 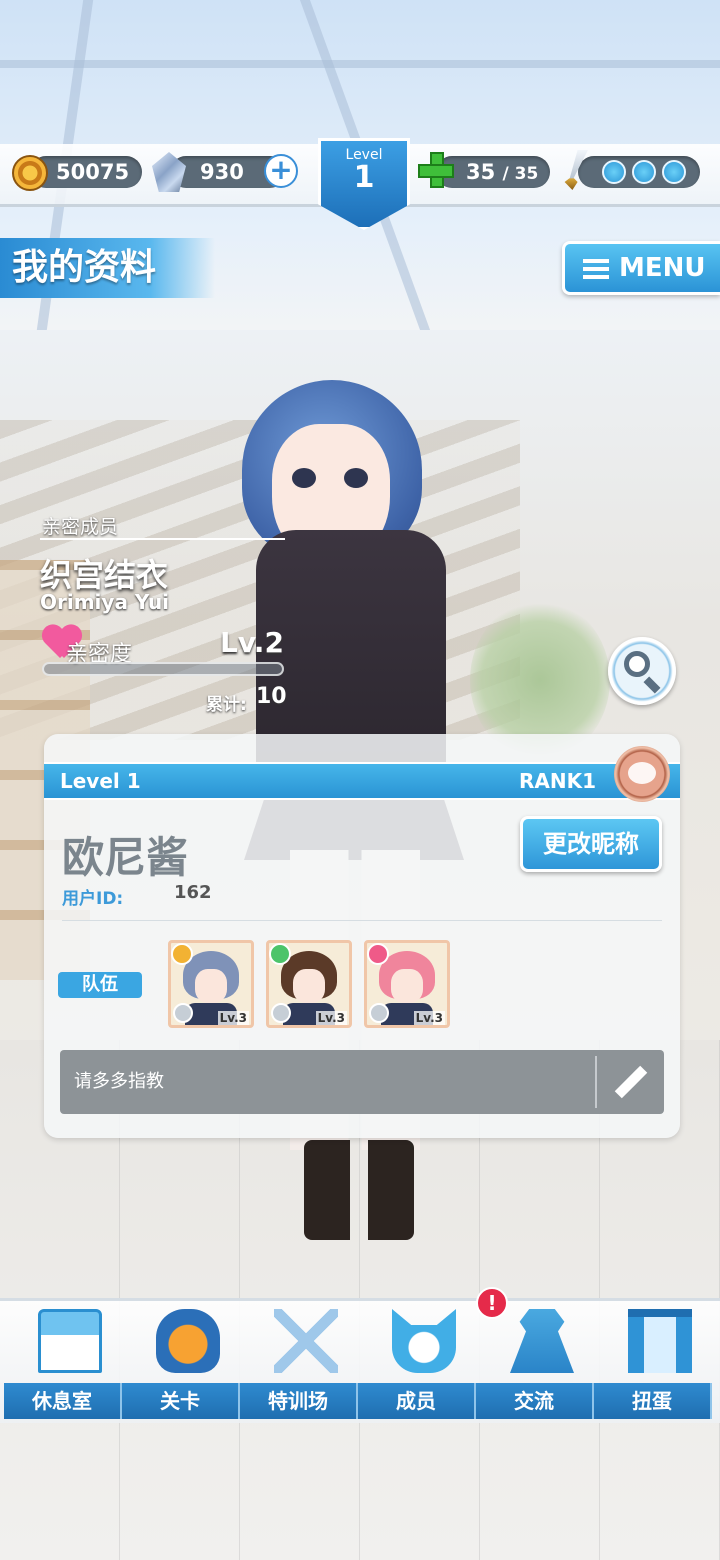 I want to click on level-number: 1, so click(x=364, y=177).